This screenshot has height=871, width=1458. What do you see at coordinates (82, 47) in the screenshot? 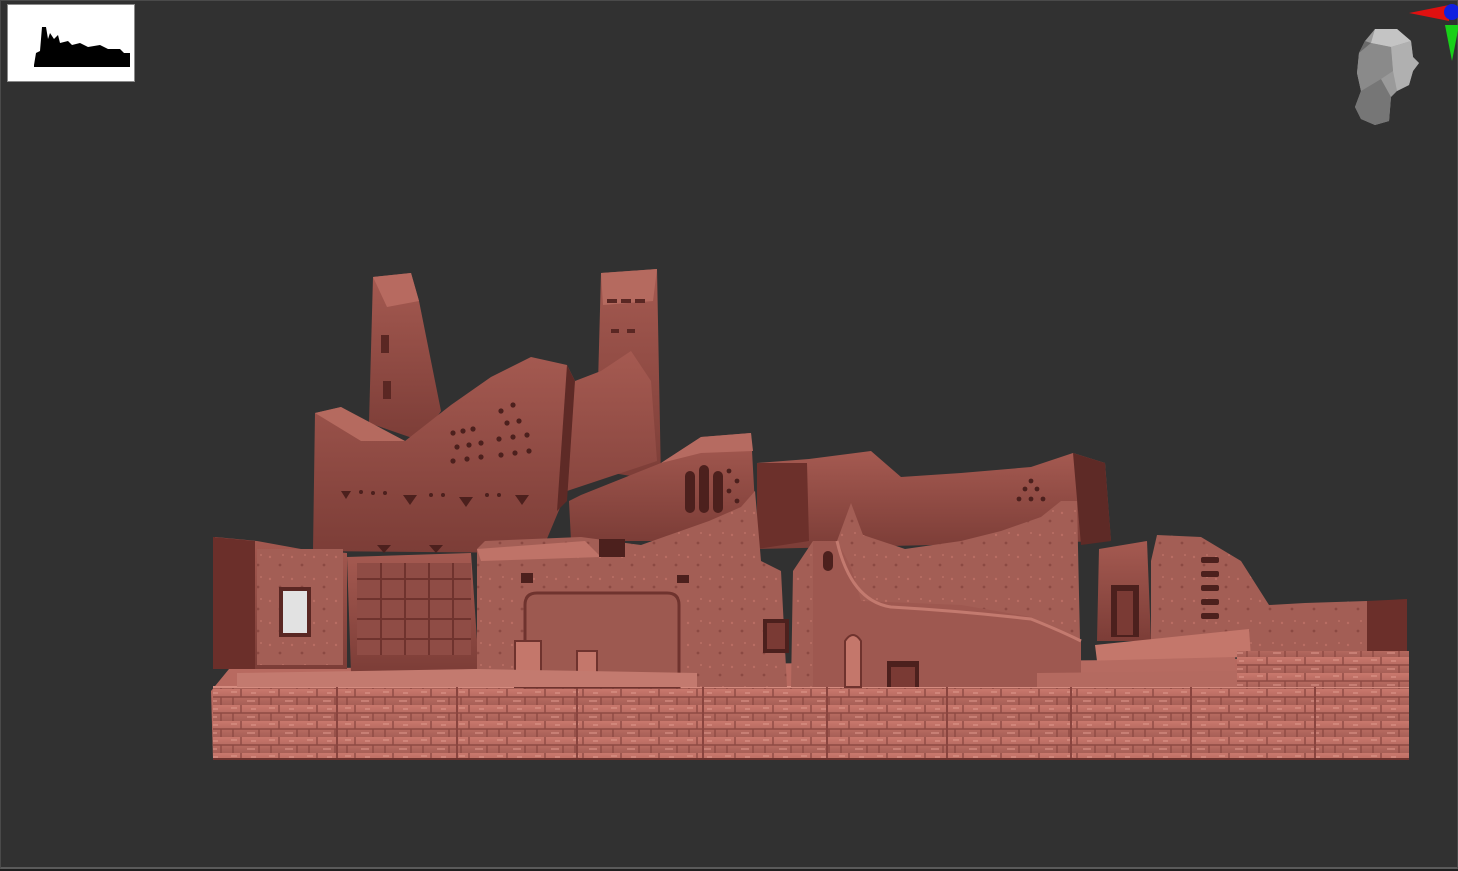
I see `model-silhouette-icon` at bounding box center [82, 47].